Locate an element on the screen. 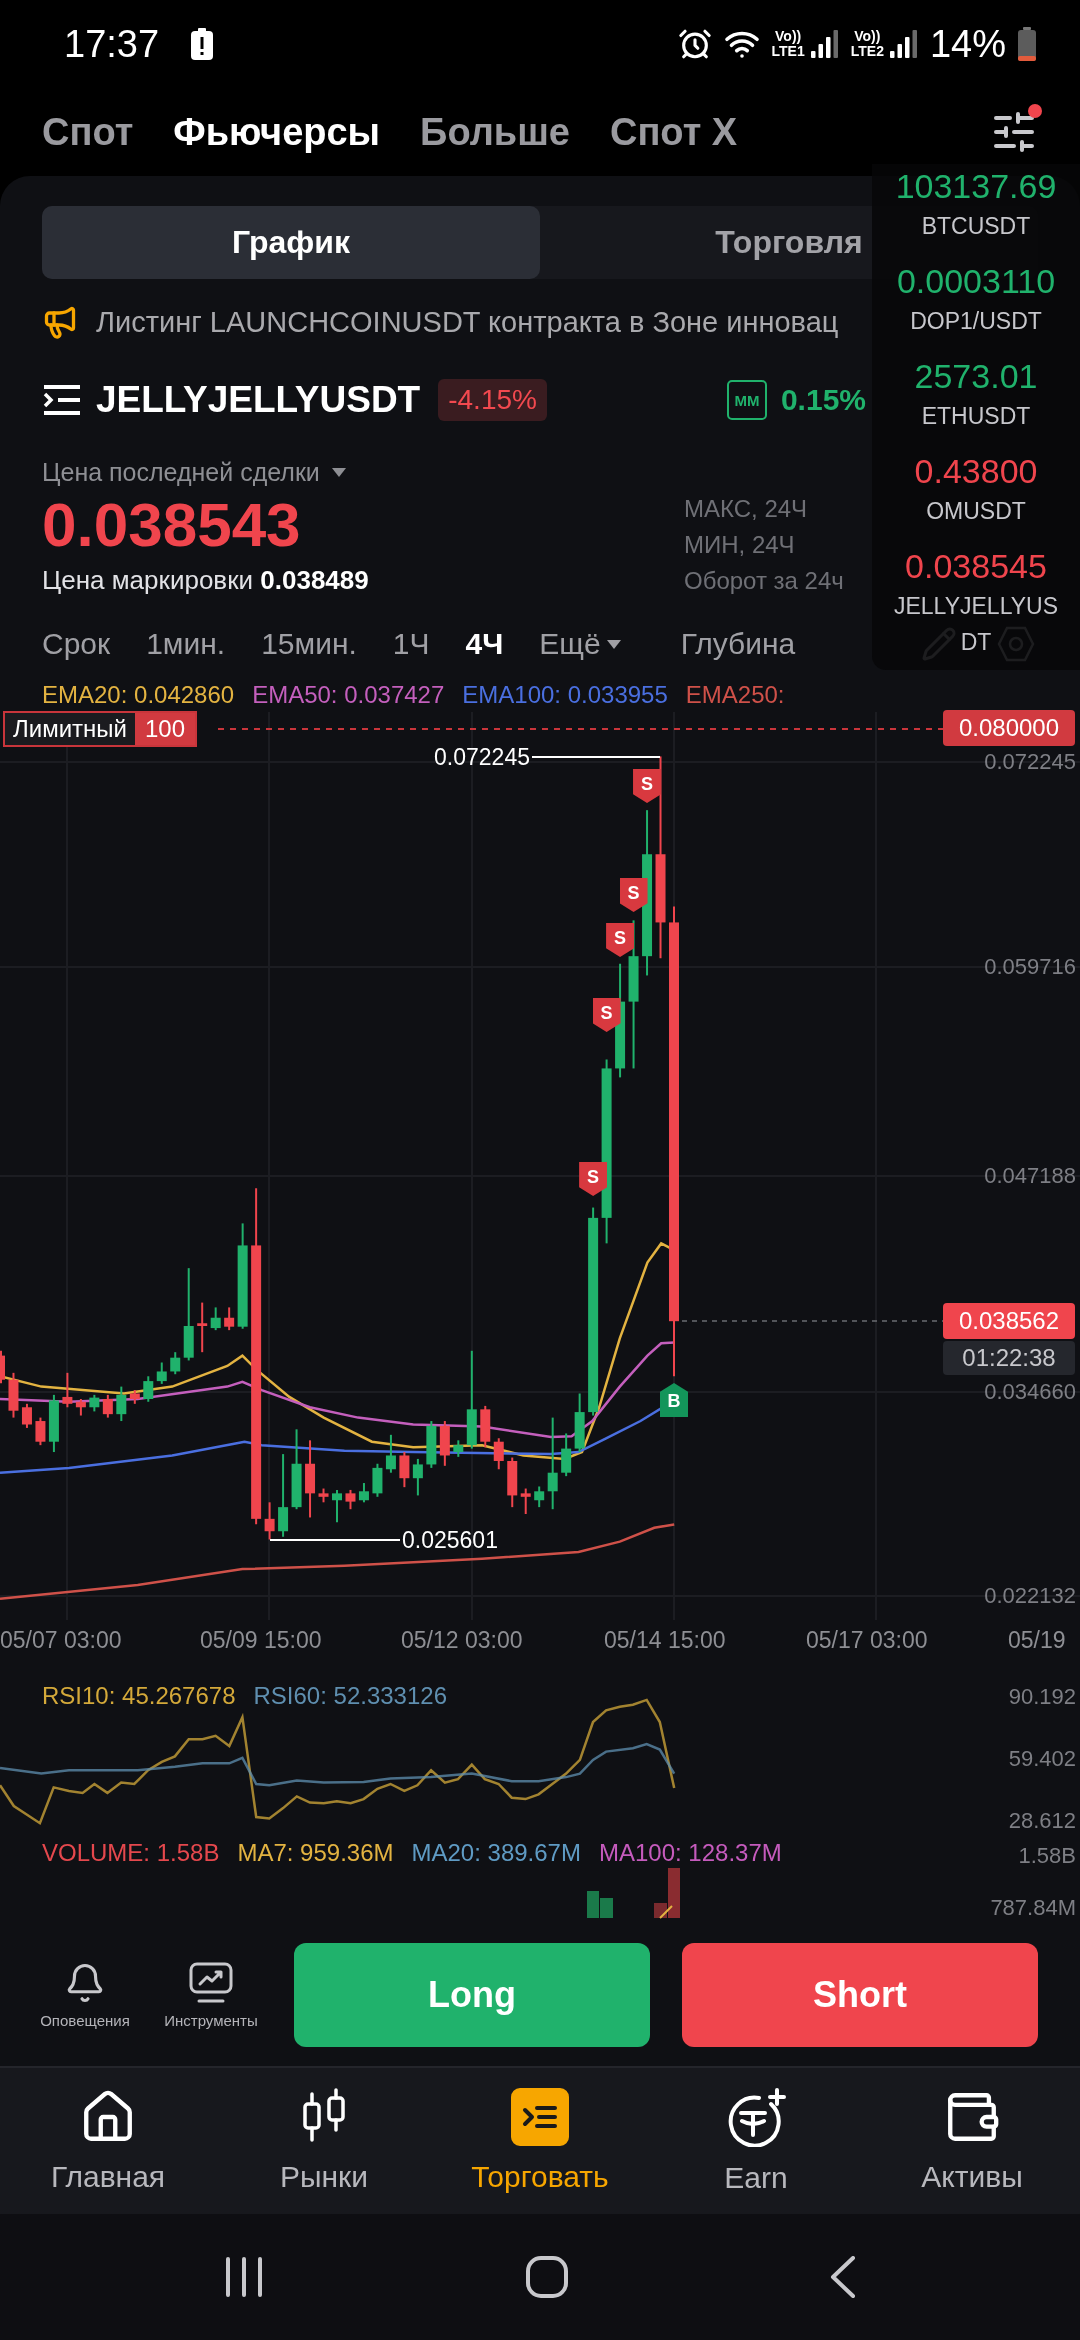  ticker-symbol: OMUSDT is located at coordinates (976, 511).